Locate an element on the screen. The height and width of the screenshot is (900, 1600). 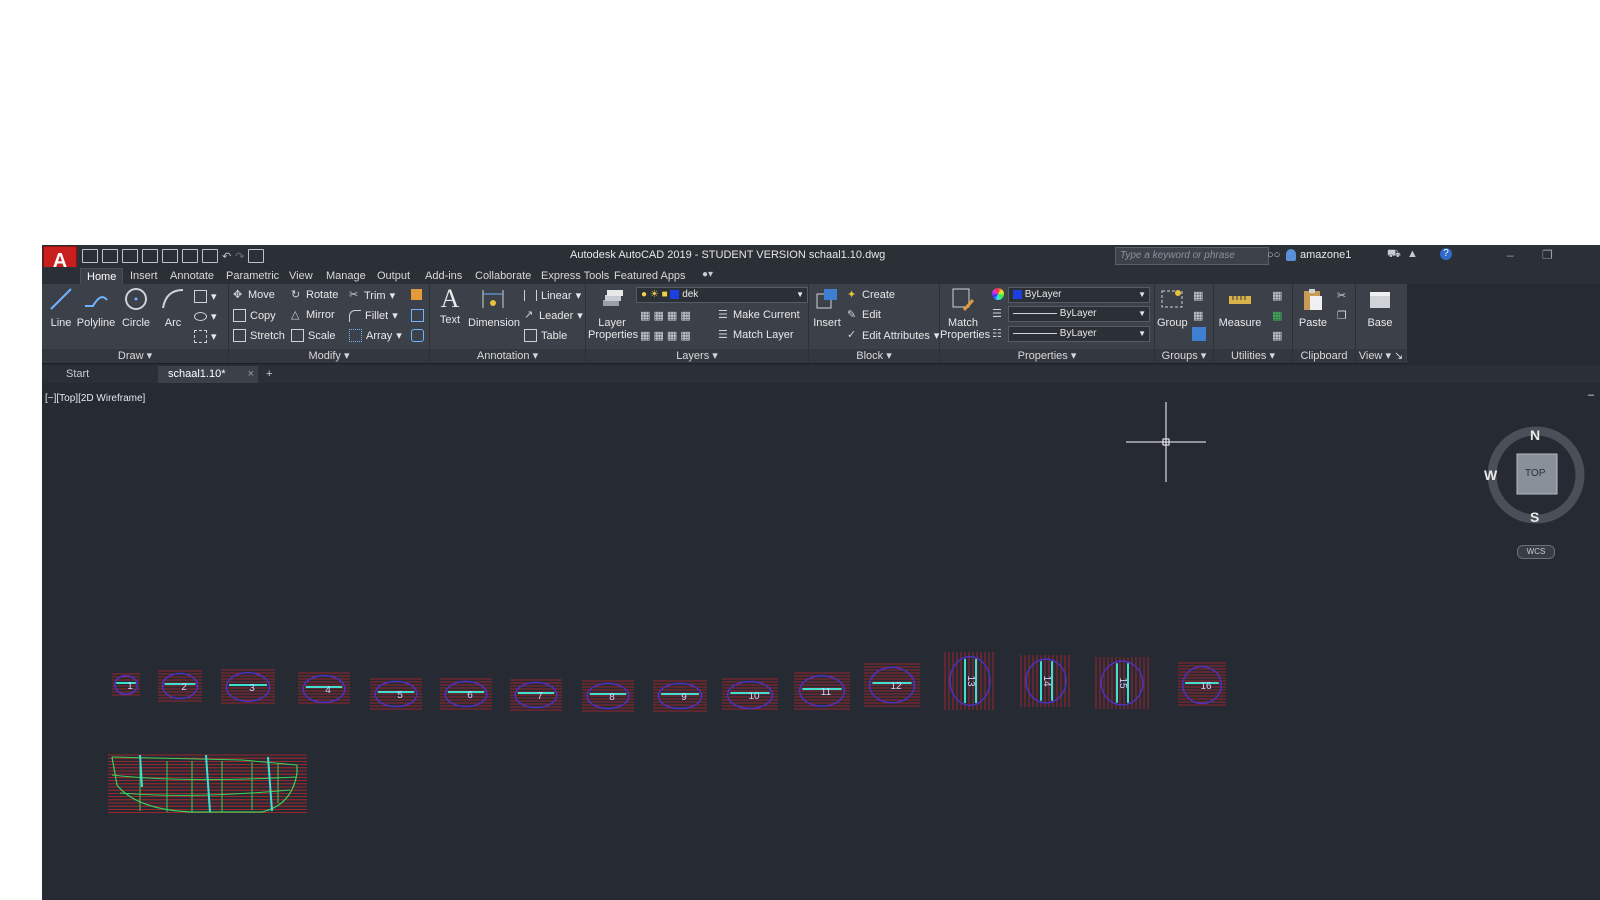
trim-button: ✂ Trim ▾ is located at coordinates (372, 296).